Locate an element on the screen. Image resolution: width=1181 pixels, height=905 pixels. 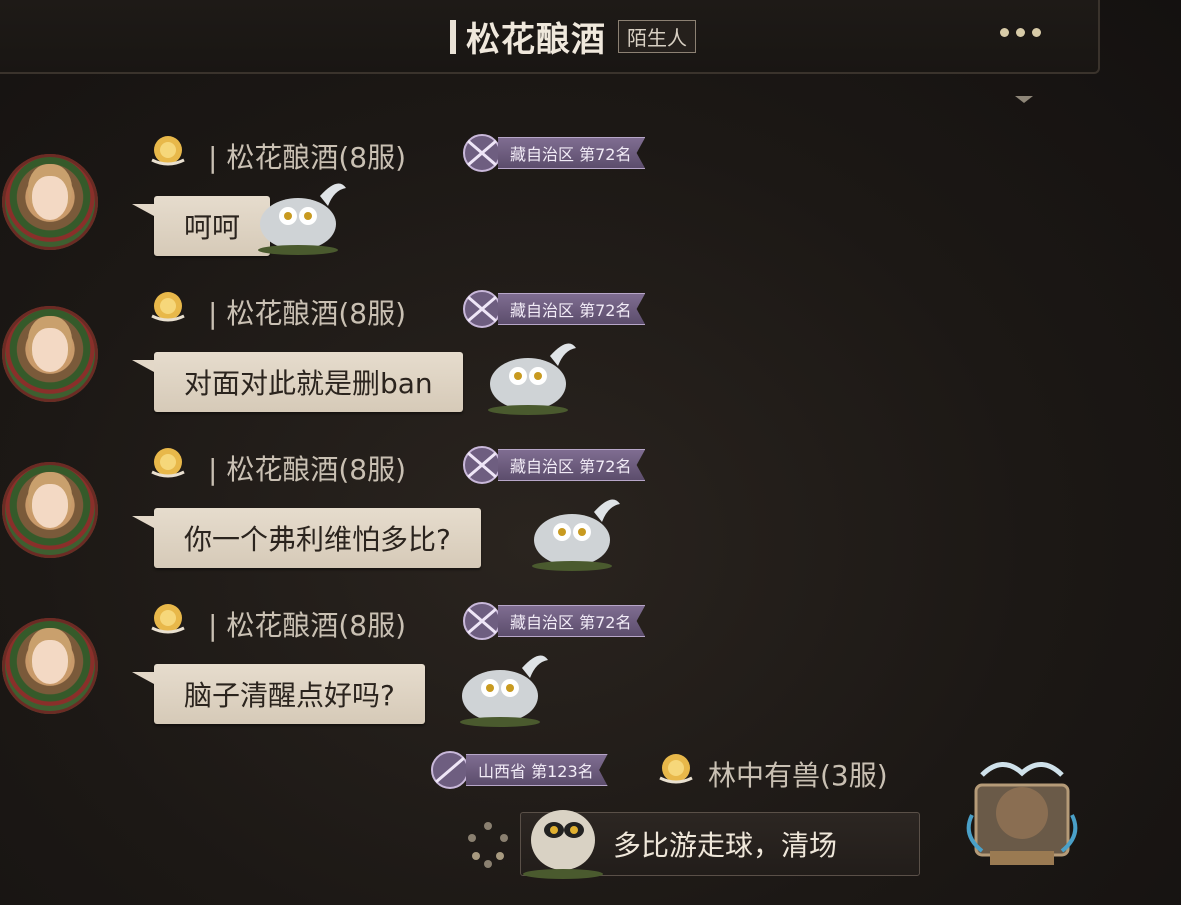
title-accent-bar is located at coordinates (453, 36).